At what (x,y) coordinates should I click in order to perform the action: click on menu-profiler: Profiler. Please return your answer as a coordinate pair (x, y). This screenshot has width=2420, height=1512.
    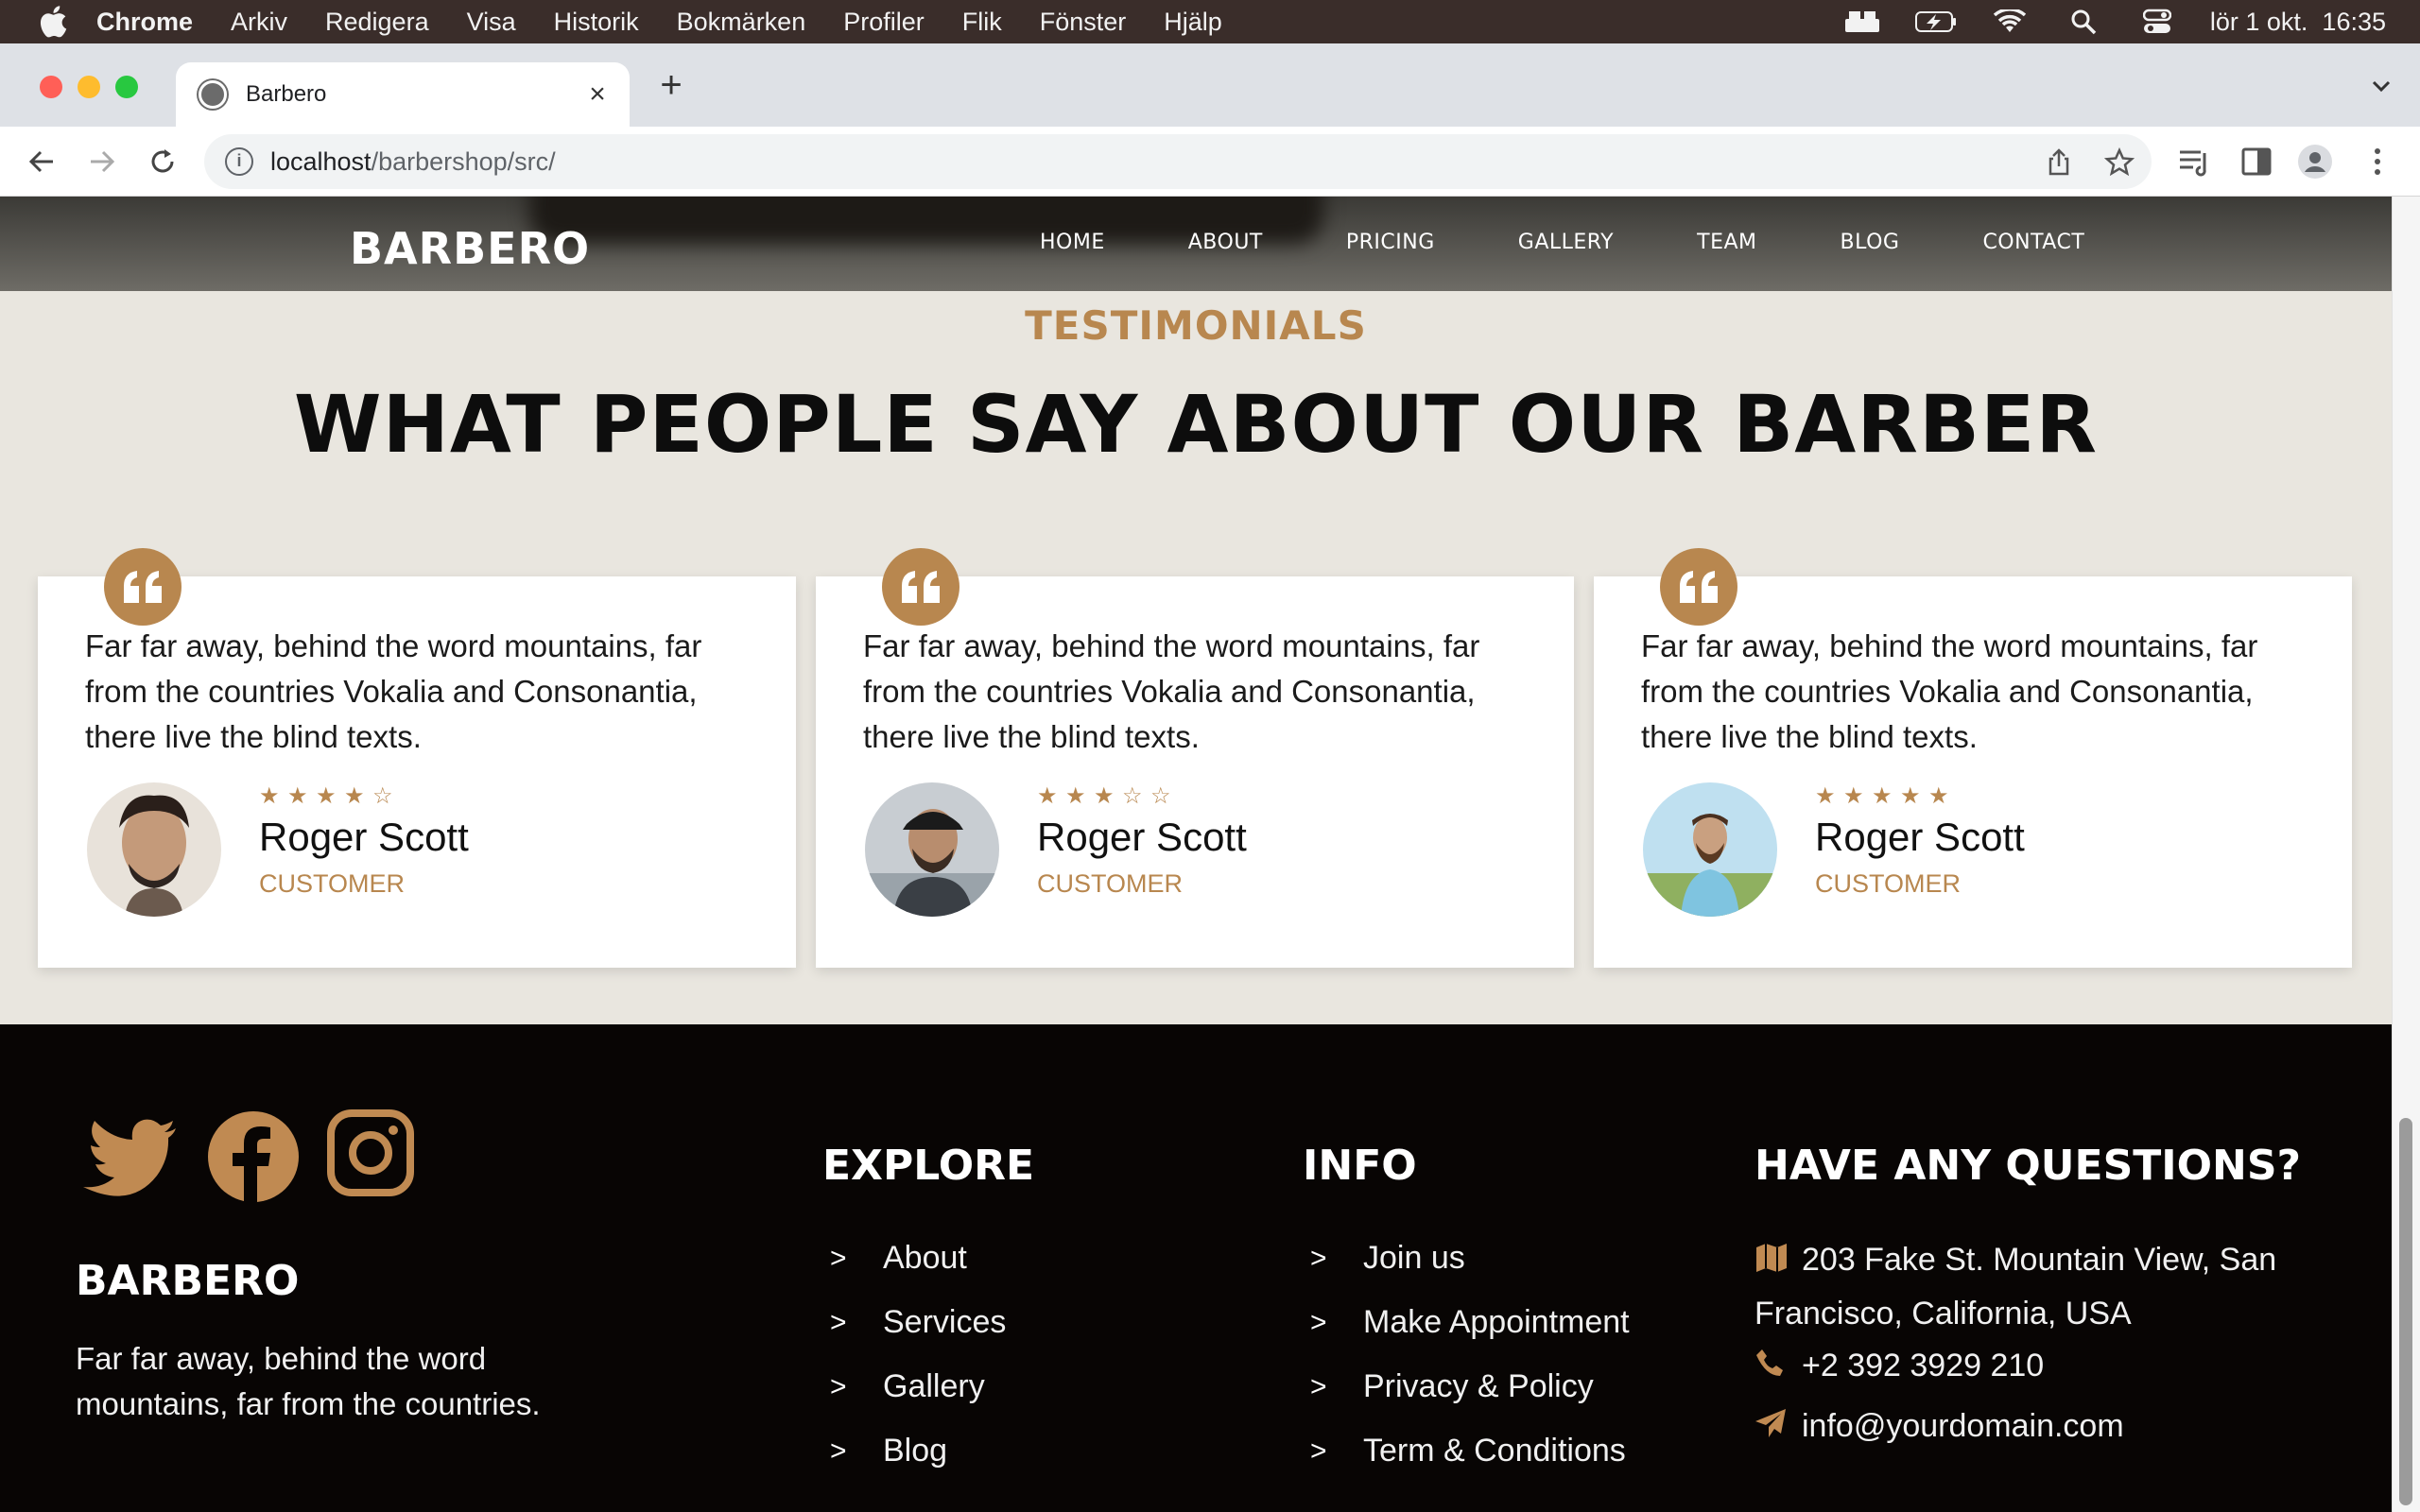
    Looking at the image, I should click on (884, 22).